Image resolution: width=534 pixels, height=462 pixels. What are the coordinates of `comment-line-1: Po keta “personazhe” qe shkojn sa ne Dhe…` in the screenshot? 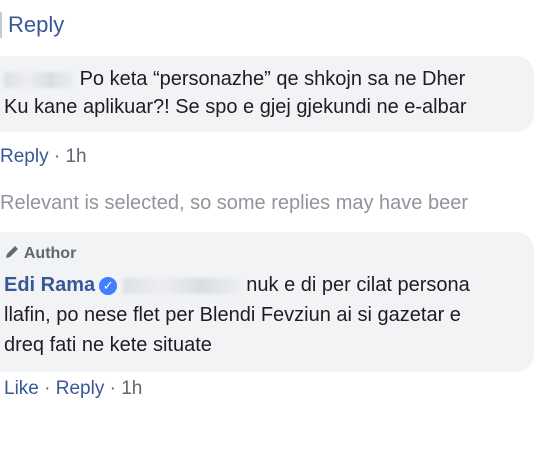 It's located at (234, 79).